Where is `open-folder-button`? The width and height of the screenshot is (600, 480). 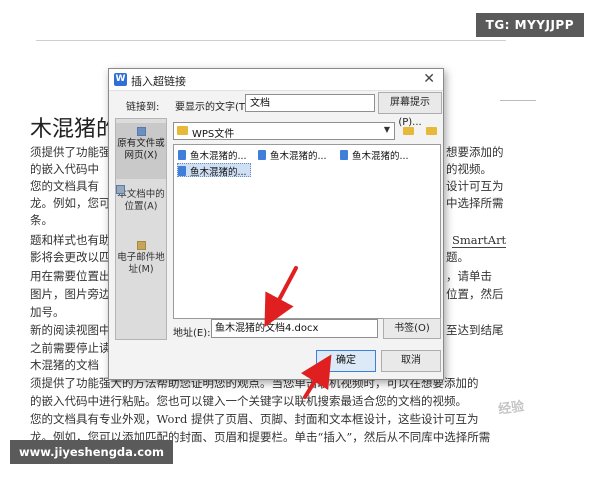
open-folder-button is located at coordinates (431, 131).